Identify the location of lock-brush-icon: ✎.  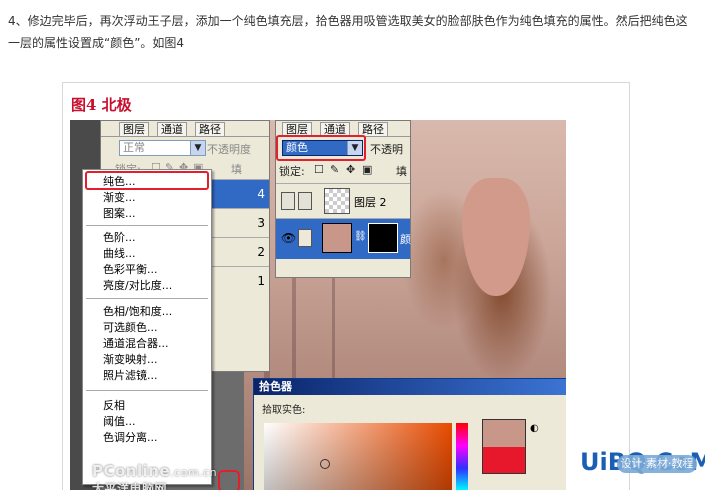
(334, 169).